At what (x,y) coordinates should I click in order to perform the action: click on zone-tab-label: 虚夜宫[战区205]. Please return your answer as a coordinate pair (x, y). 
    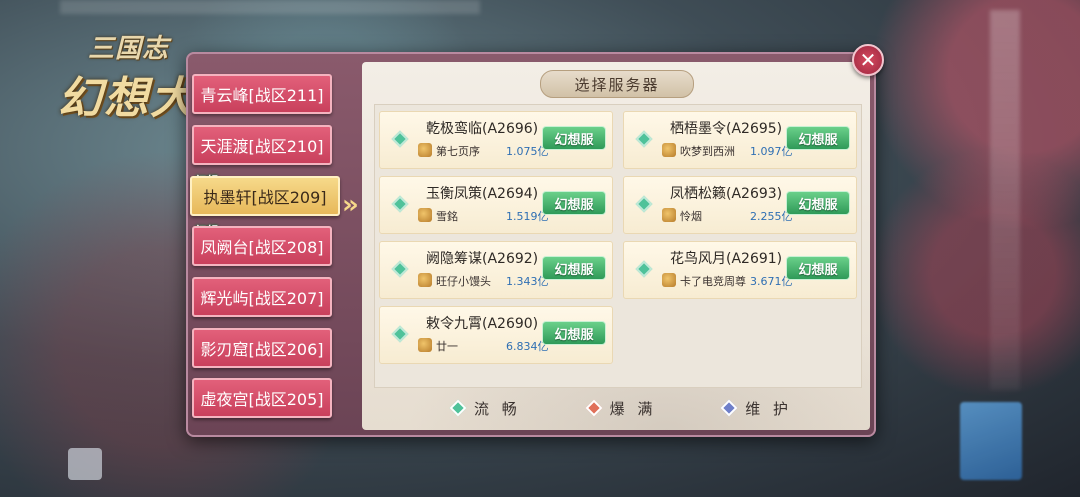
    Looking at the image, I should click on (262, 399).